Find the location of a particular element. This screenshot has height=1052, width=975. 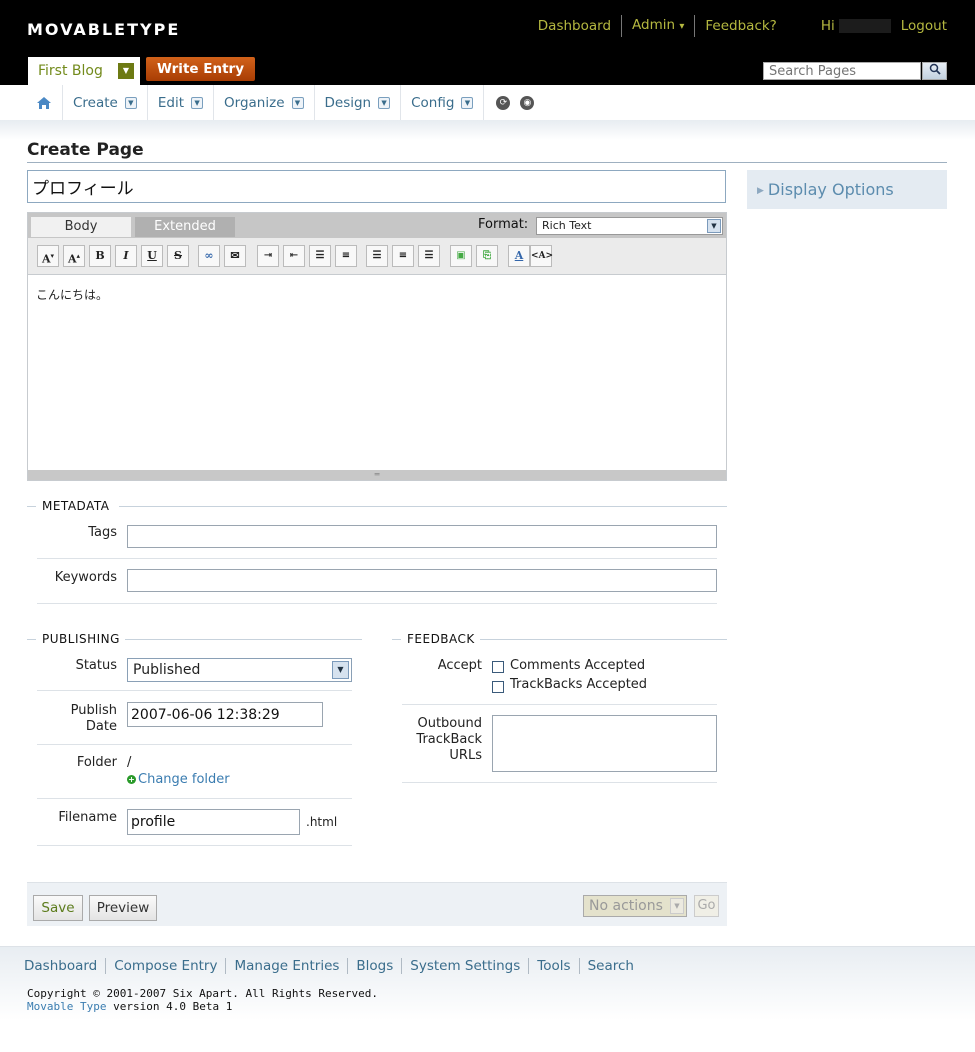

file-extension: .html is located at coordinates (322, 822).